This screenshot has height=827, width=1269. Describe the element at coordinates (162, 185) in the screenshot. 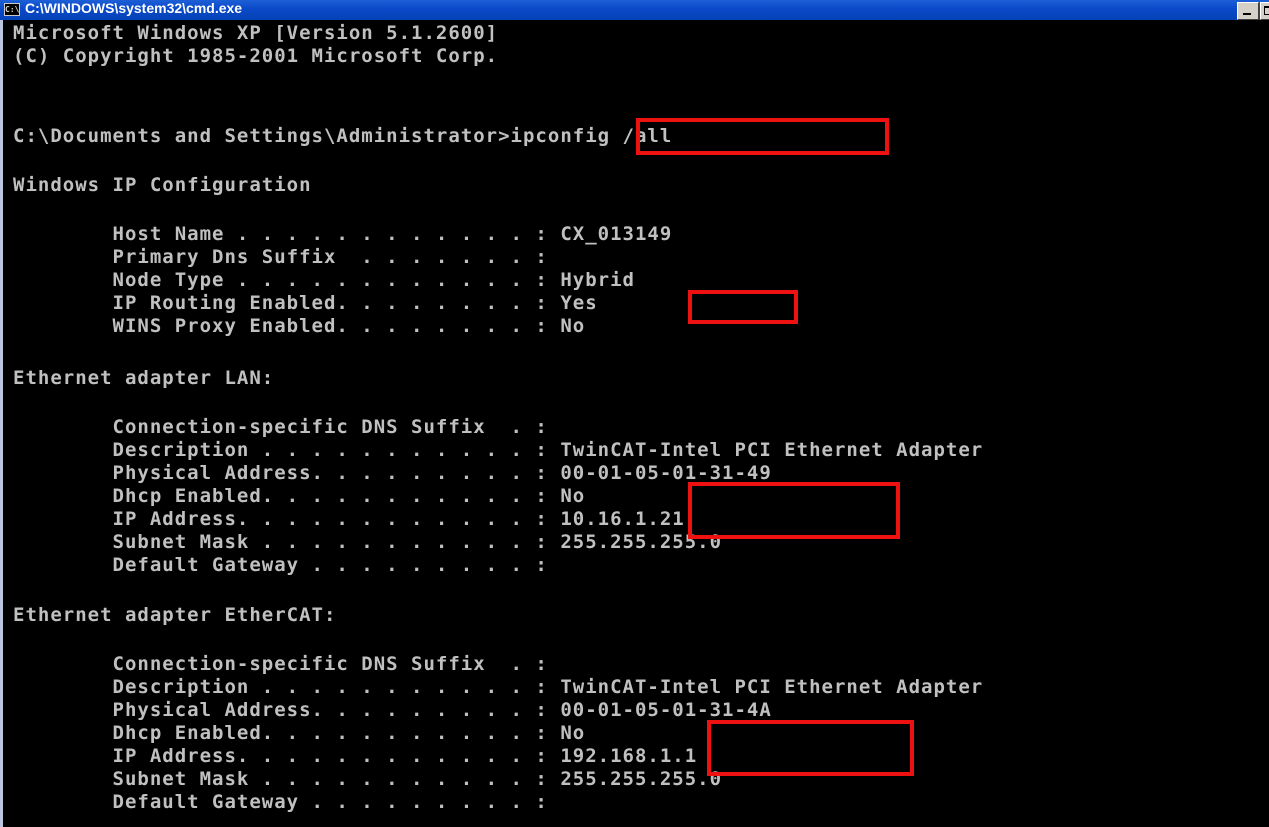

I see `console-line: Windows IP Configuration` at that location.